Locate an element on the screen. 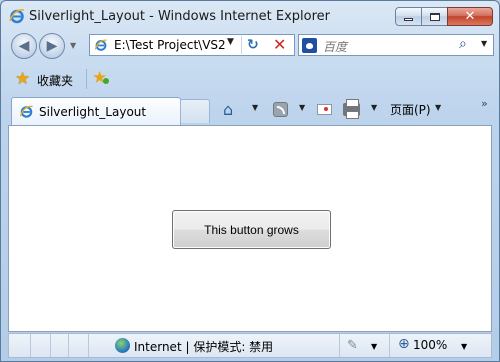 The image size is (500, 362). search-icon: ⌕ is located at coordinates (463, 44).